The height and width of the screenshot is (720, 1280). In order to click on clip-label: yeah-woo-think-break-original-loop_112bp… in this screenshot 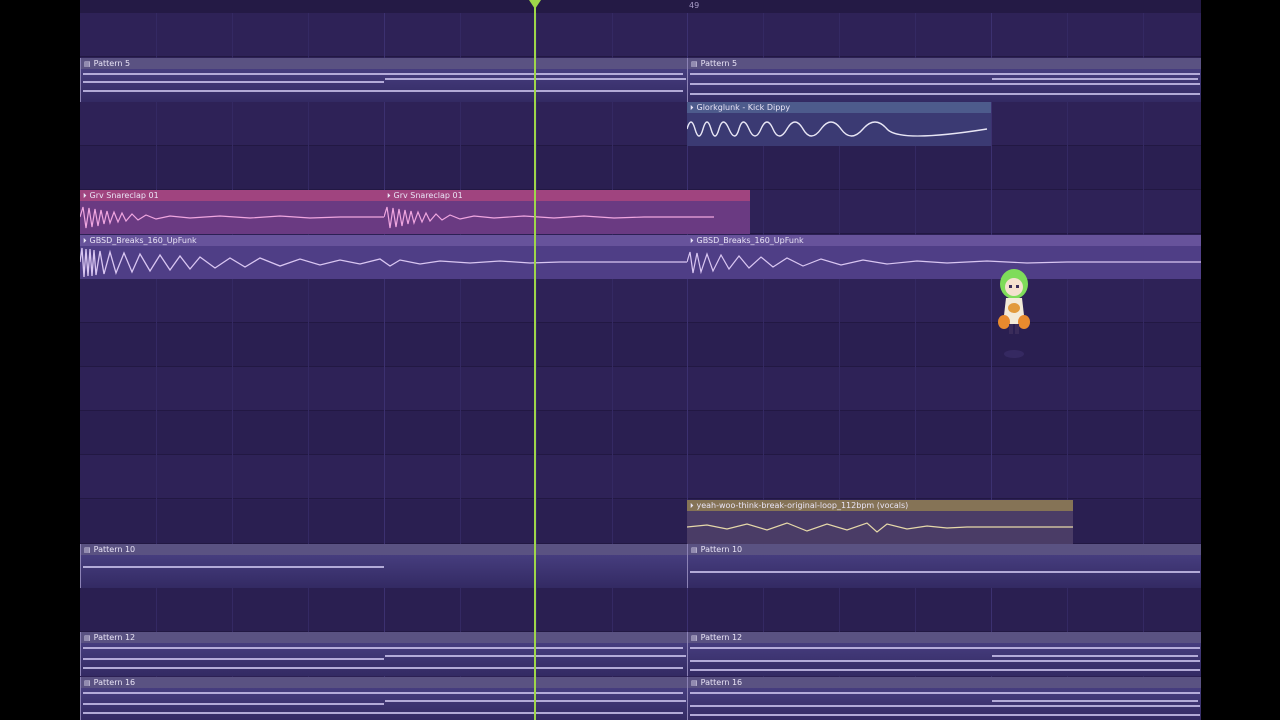, I will do `click(802, 505)`.